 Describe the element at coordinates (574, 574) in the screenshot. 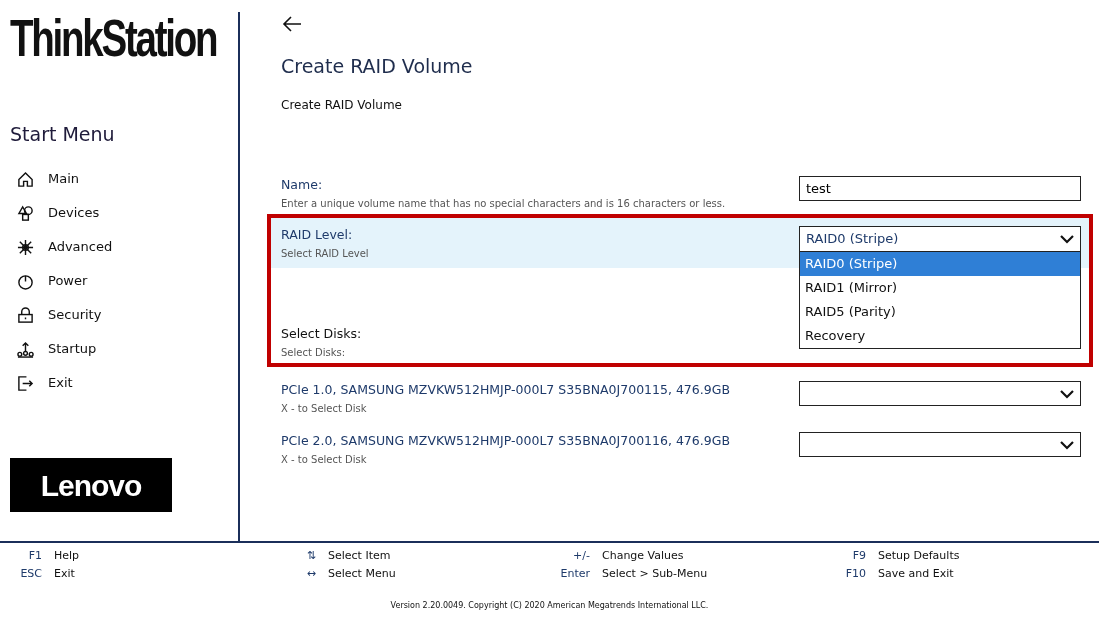

I see `key-label: Enter` at that location.